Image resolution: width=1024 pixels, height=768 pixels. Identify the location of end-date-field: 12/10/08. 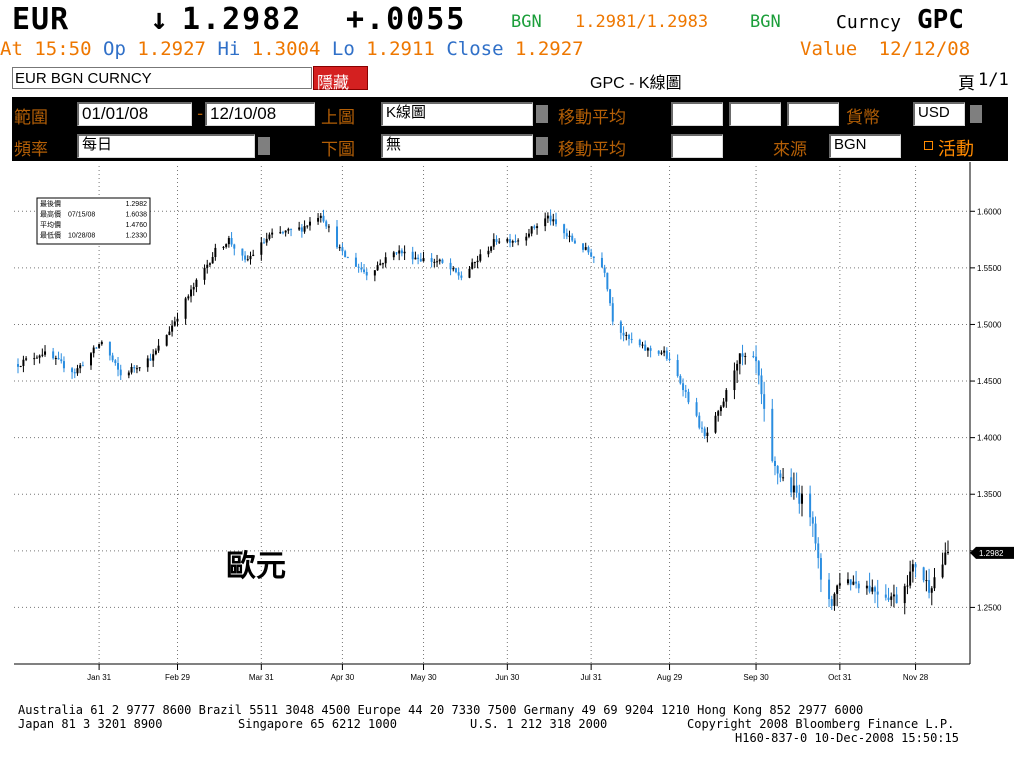
(260, 114).